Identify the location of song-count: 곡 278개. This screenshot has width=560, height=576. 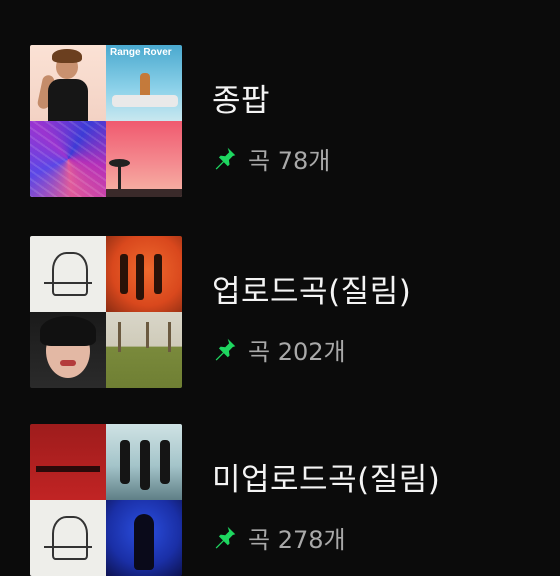
(297, 539).